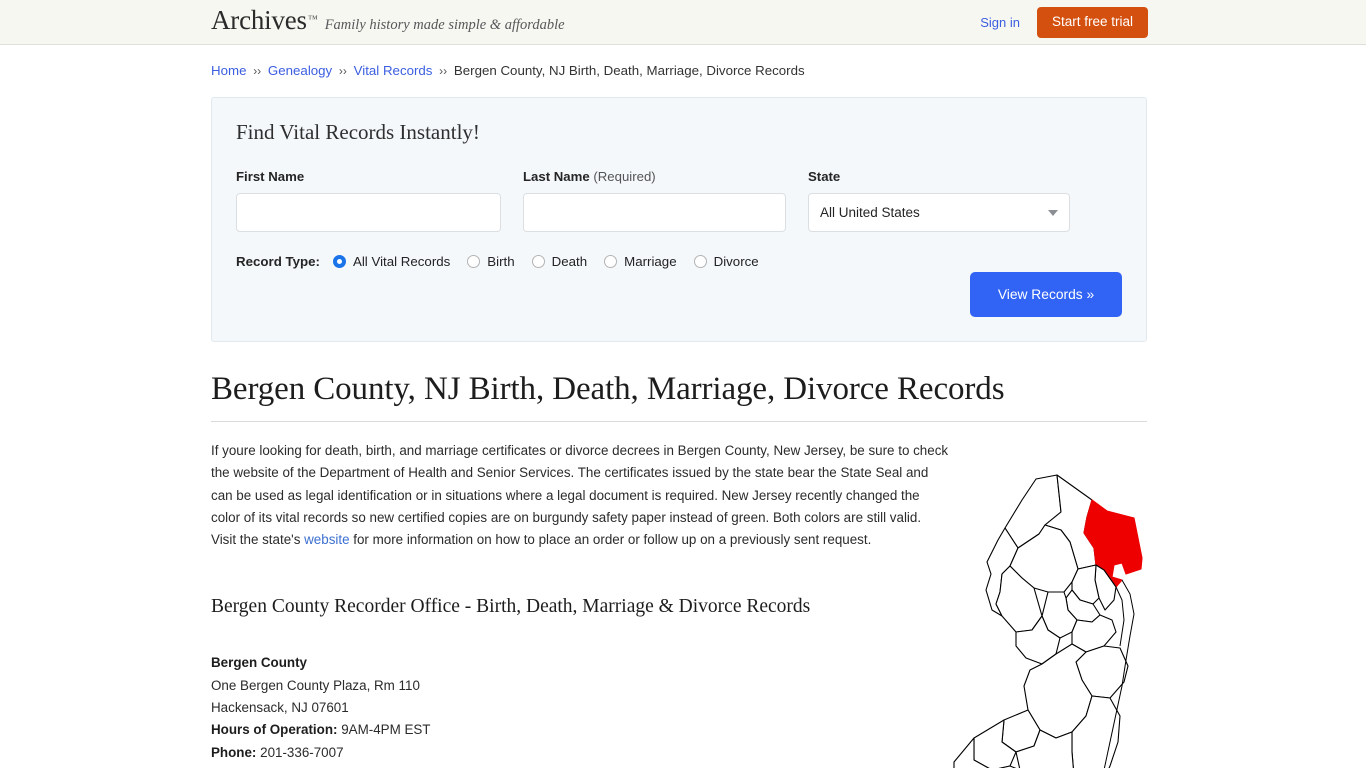  I want to click on last-name-field-group: Last Name (Required), so click(654, 200).